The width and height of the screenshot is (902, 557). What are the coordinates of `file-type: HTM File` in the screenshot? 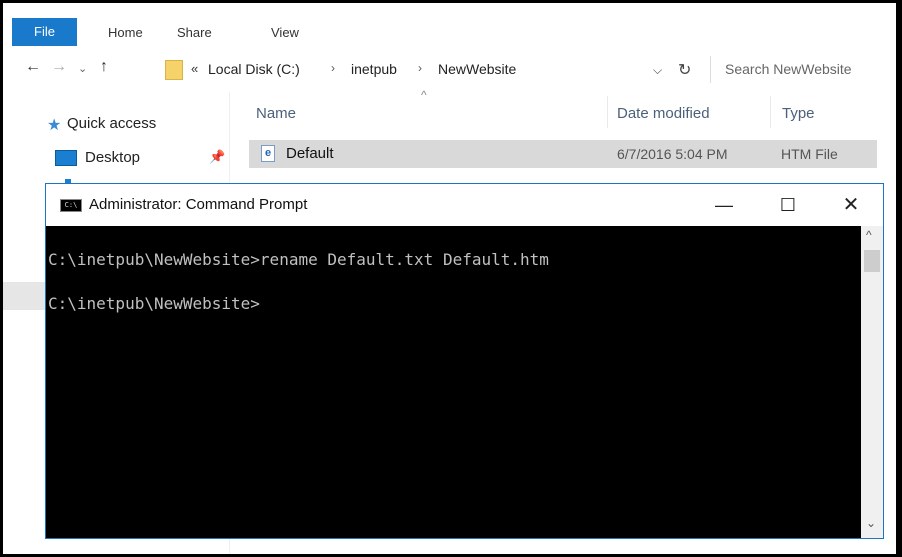 It's located at (809, 154).